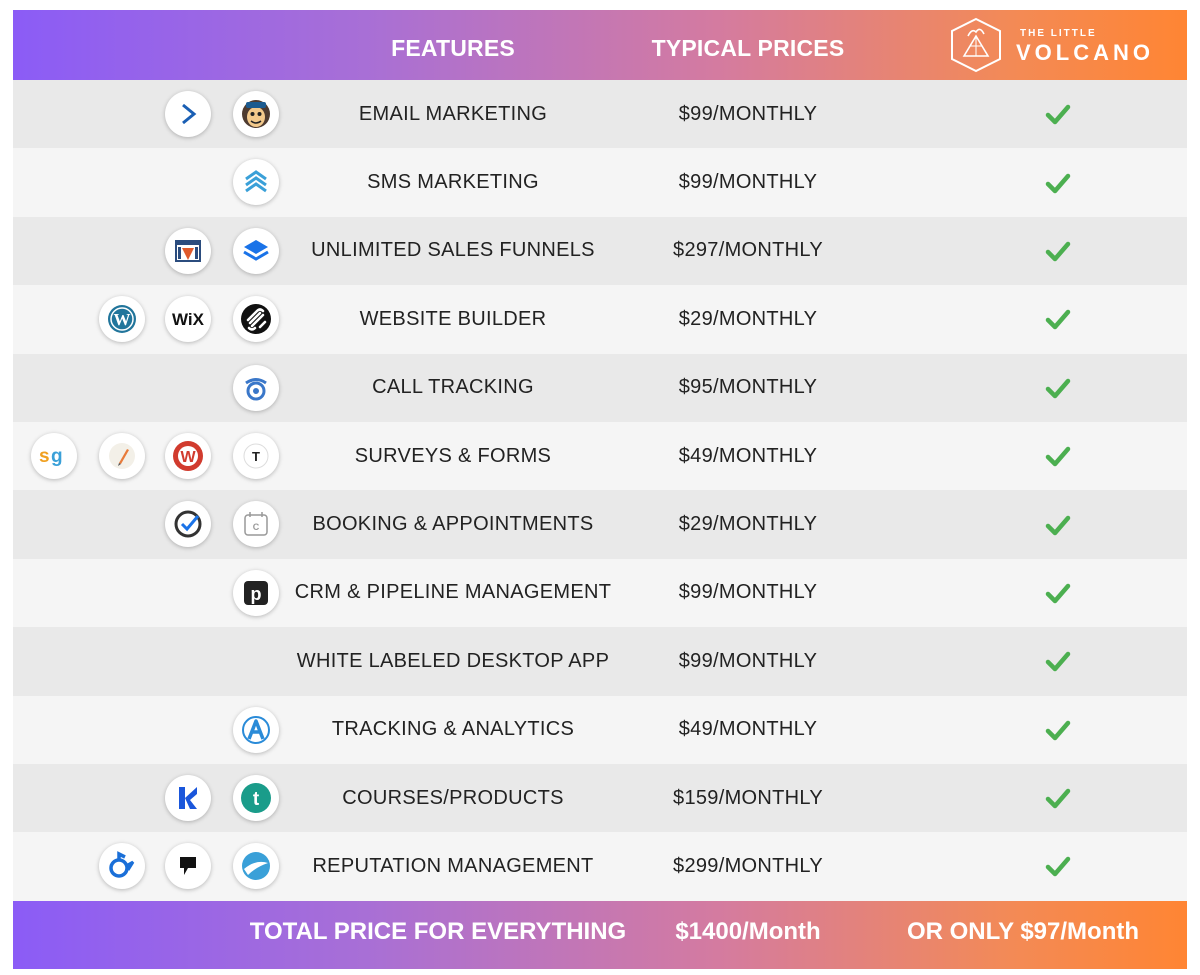 The height and width of the screenshot is (975, 1200). I want to click on table-row: TRACKING & ANALYTICS $49/MONTHLY, so click(600, 729).